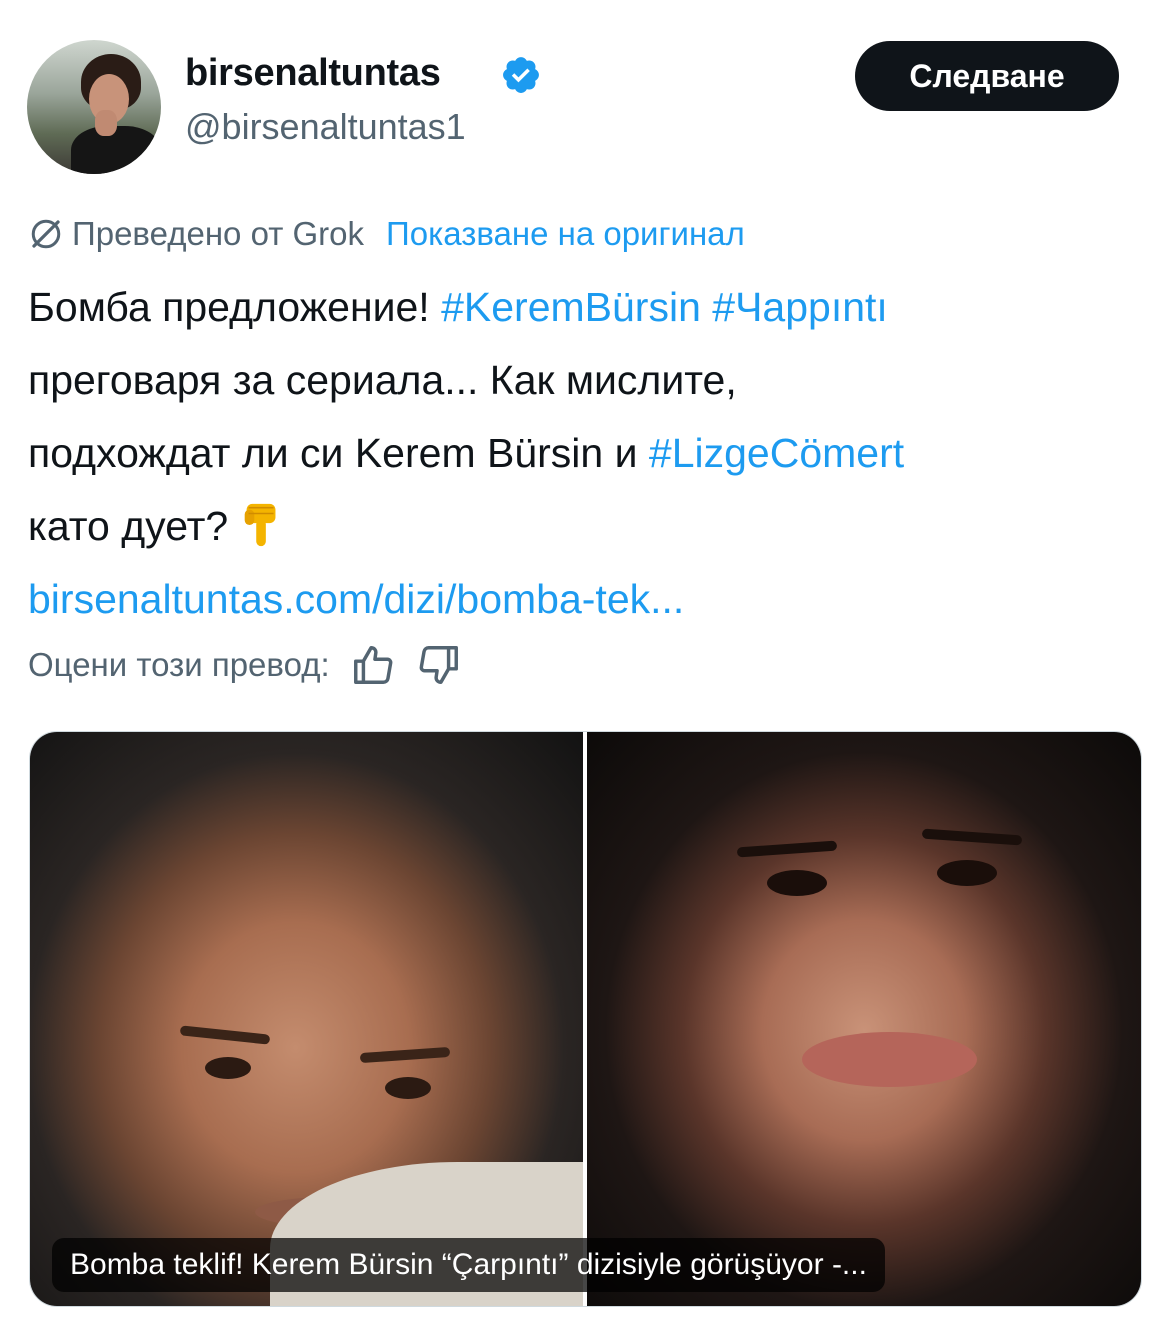  I want to click on avatar, so click(94, 107).